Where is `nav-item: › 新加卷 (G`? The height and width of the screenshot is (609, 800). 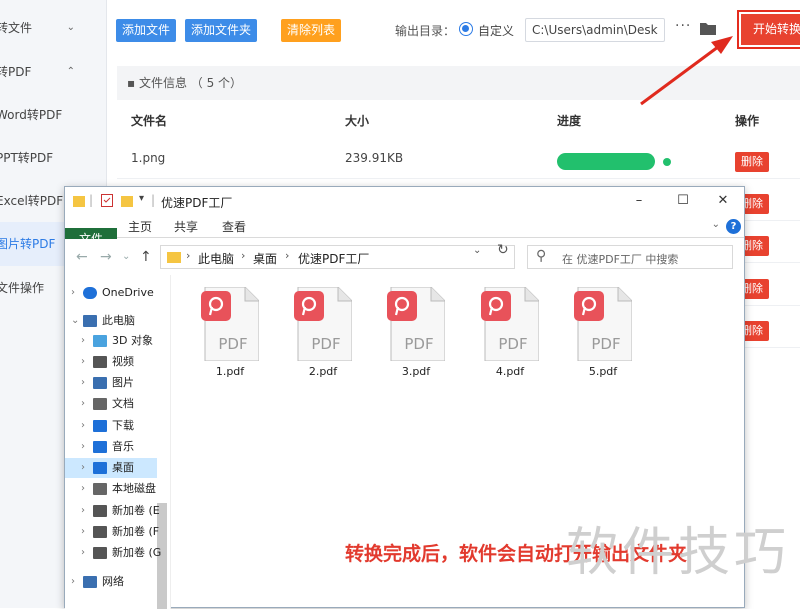 nav-item: › 新加卷 (G is located at coordinates (113, 553).